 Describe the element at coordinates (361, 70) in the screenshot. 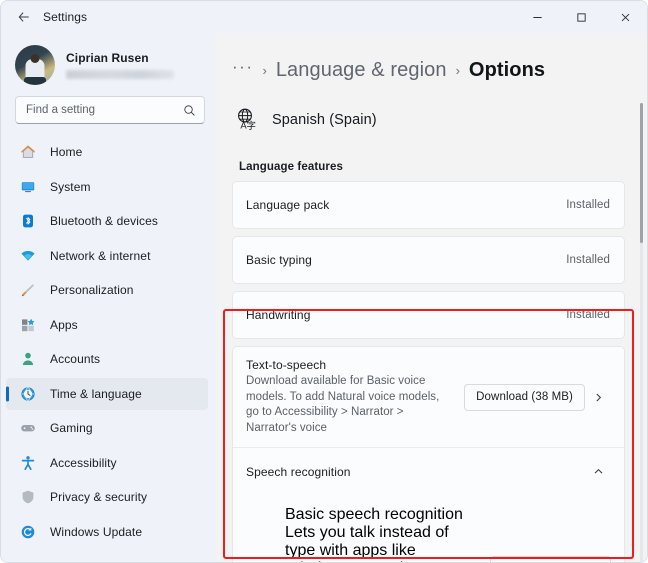

I see `breadcrumb-parent-link: Language & region` at that location.